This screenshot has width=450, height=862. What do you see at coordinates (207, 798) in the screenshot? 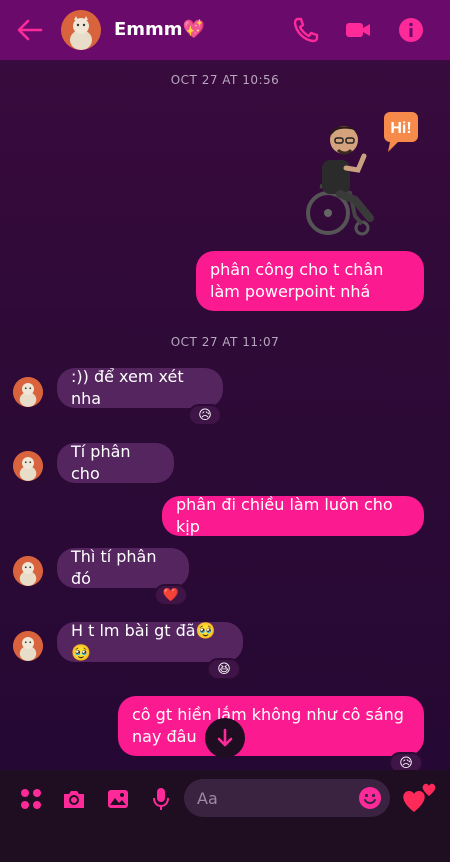
I see `message-input-placeholder: Aa` at bounding box center [207, 798].